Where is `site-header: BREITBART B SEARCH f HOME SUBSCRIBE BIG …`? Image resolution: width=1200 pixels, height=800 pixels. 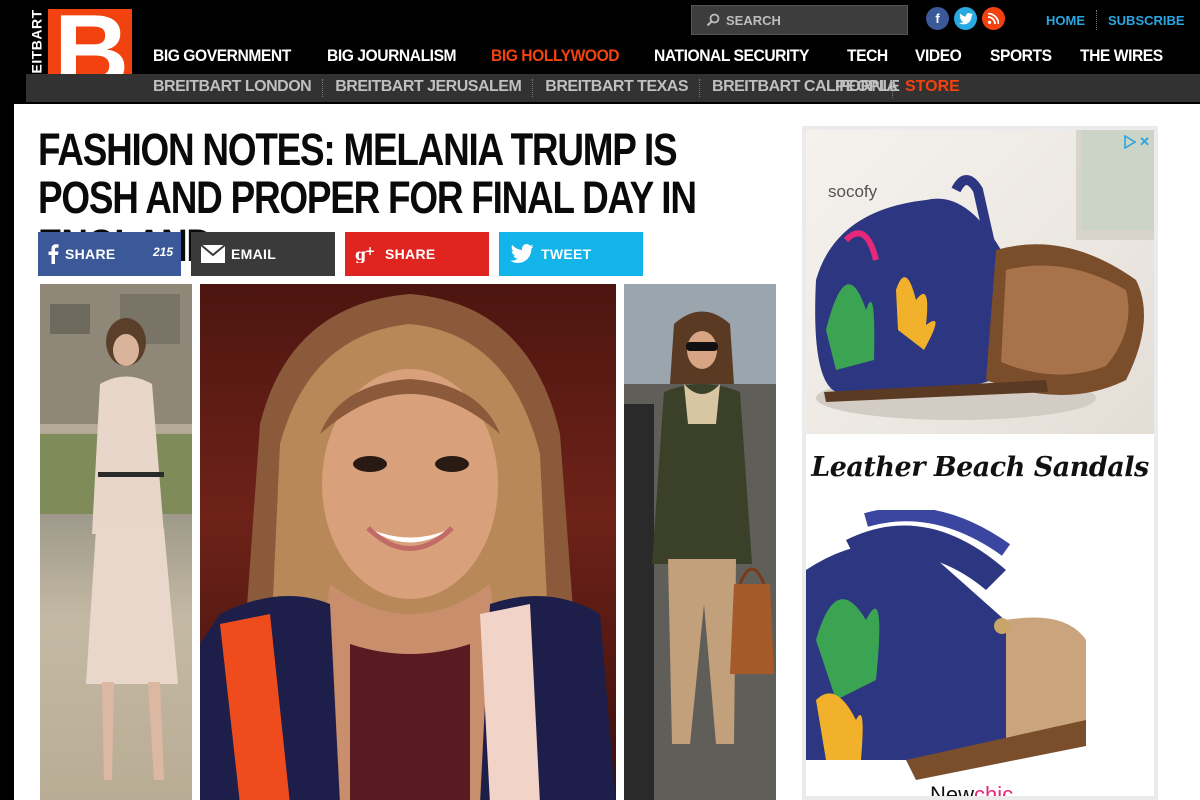
site-header: BREITBART B SEARCH f HOME SUBSCRIBE BIG … is located at coordinates (600, 52).